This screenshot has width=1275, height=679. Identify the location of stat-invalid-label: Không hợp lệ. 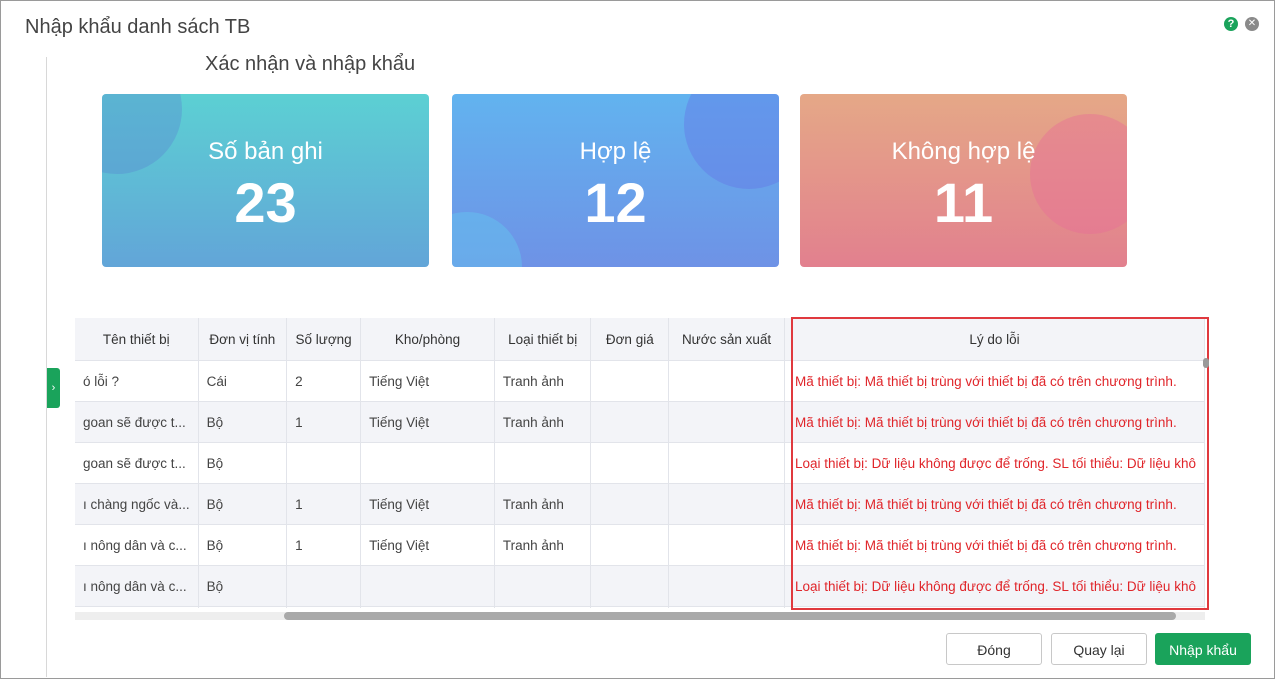
(963, 151).